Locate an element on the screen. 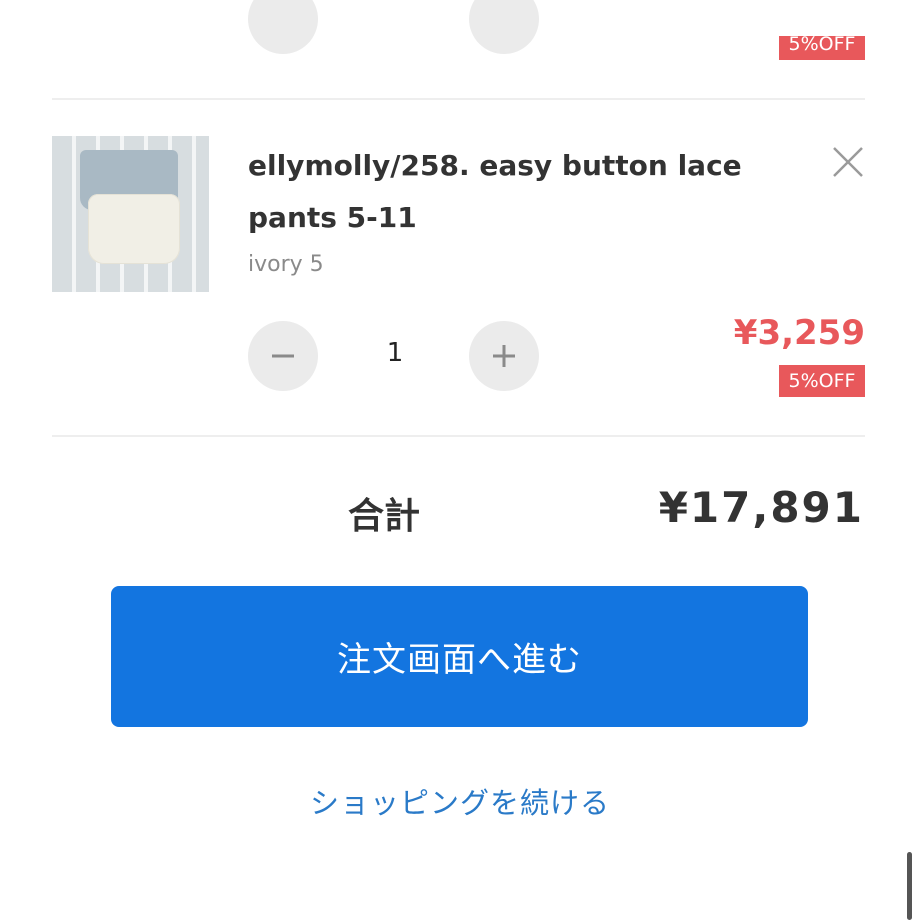  discount-badge: 5%OFF is located at coordinates (822, 381).